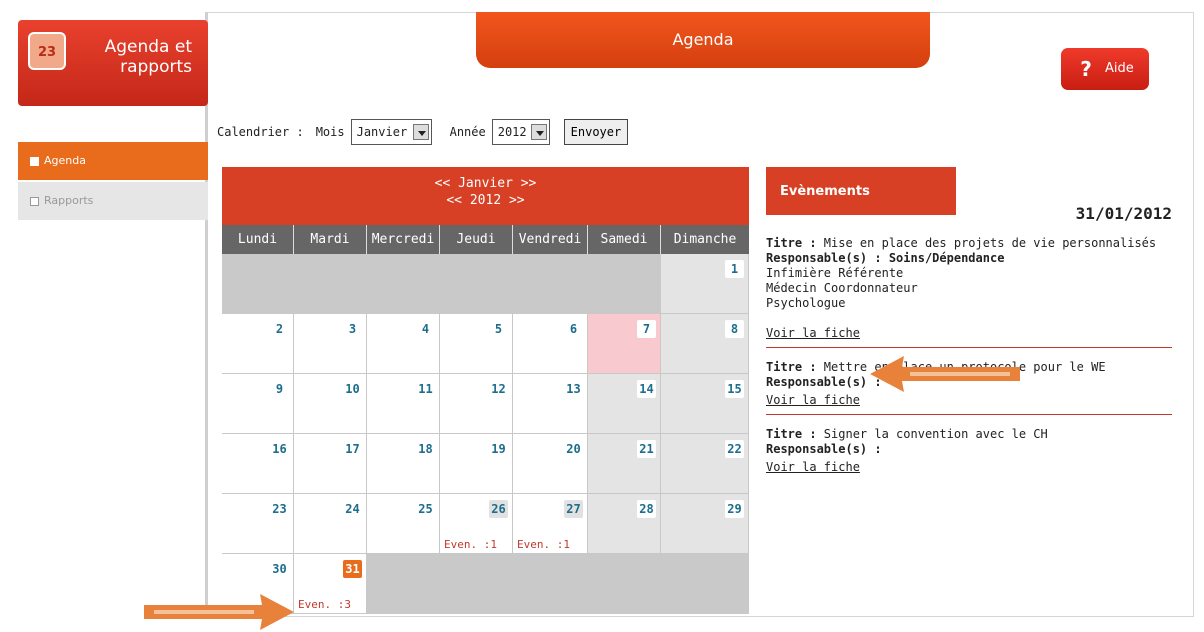 The height and width of the screenshot is (632, 1204). I want to click on calendar-day: 11, so click(403, 404).